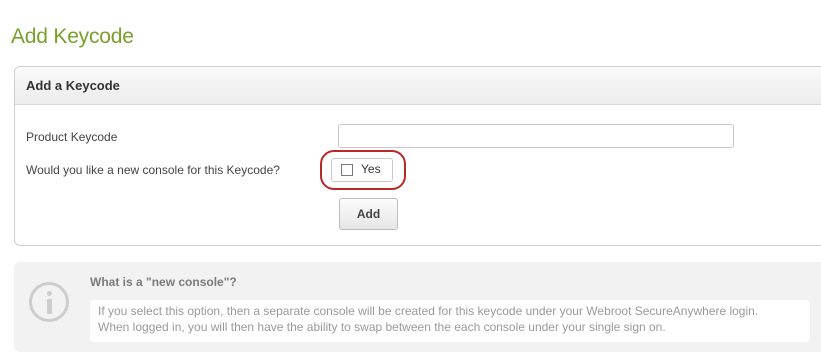 The width and height of the screenshot is (821, 352). Describe the element at coordinates (410, 6) in the screenshot. I see `top-strip` at that location.